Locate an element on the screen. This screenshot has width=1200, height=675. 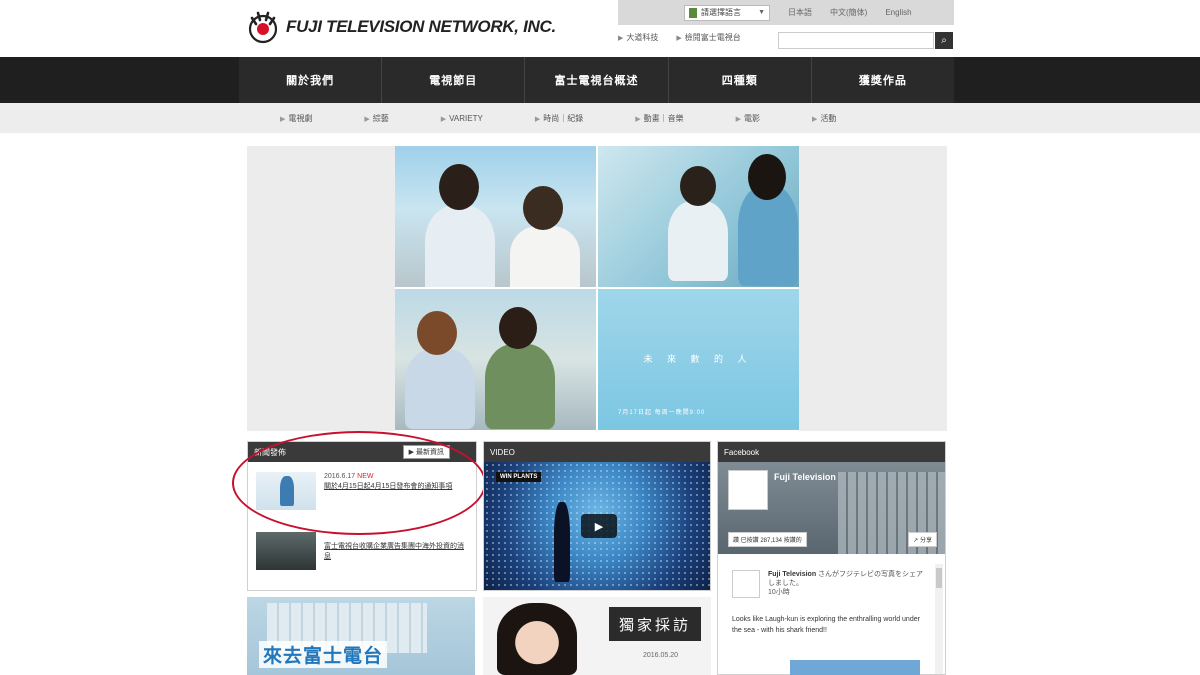
video-figure is located at coordinates (562, 542).